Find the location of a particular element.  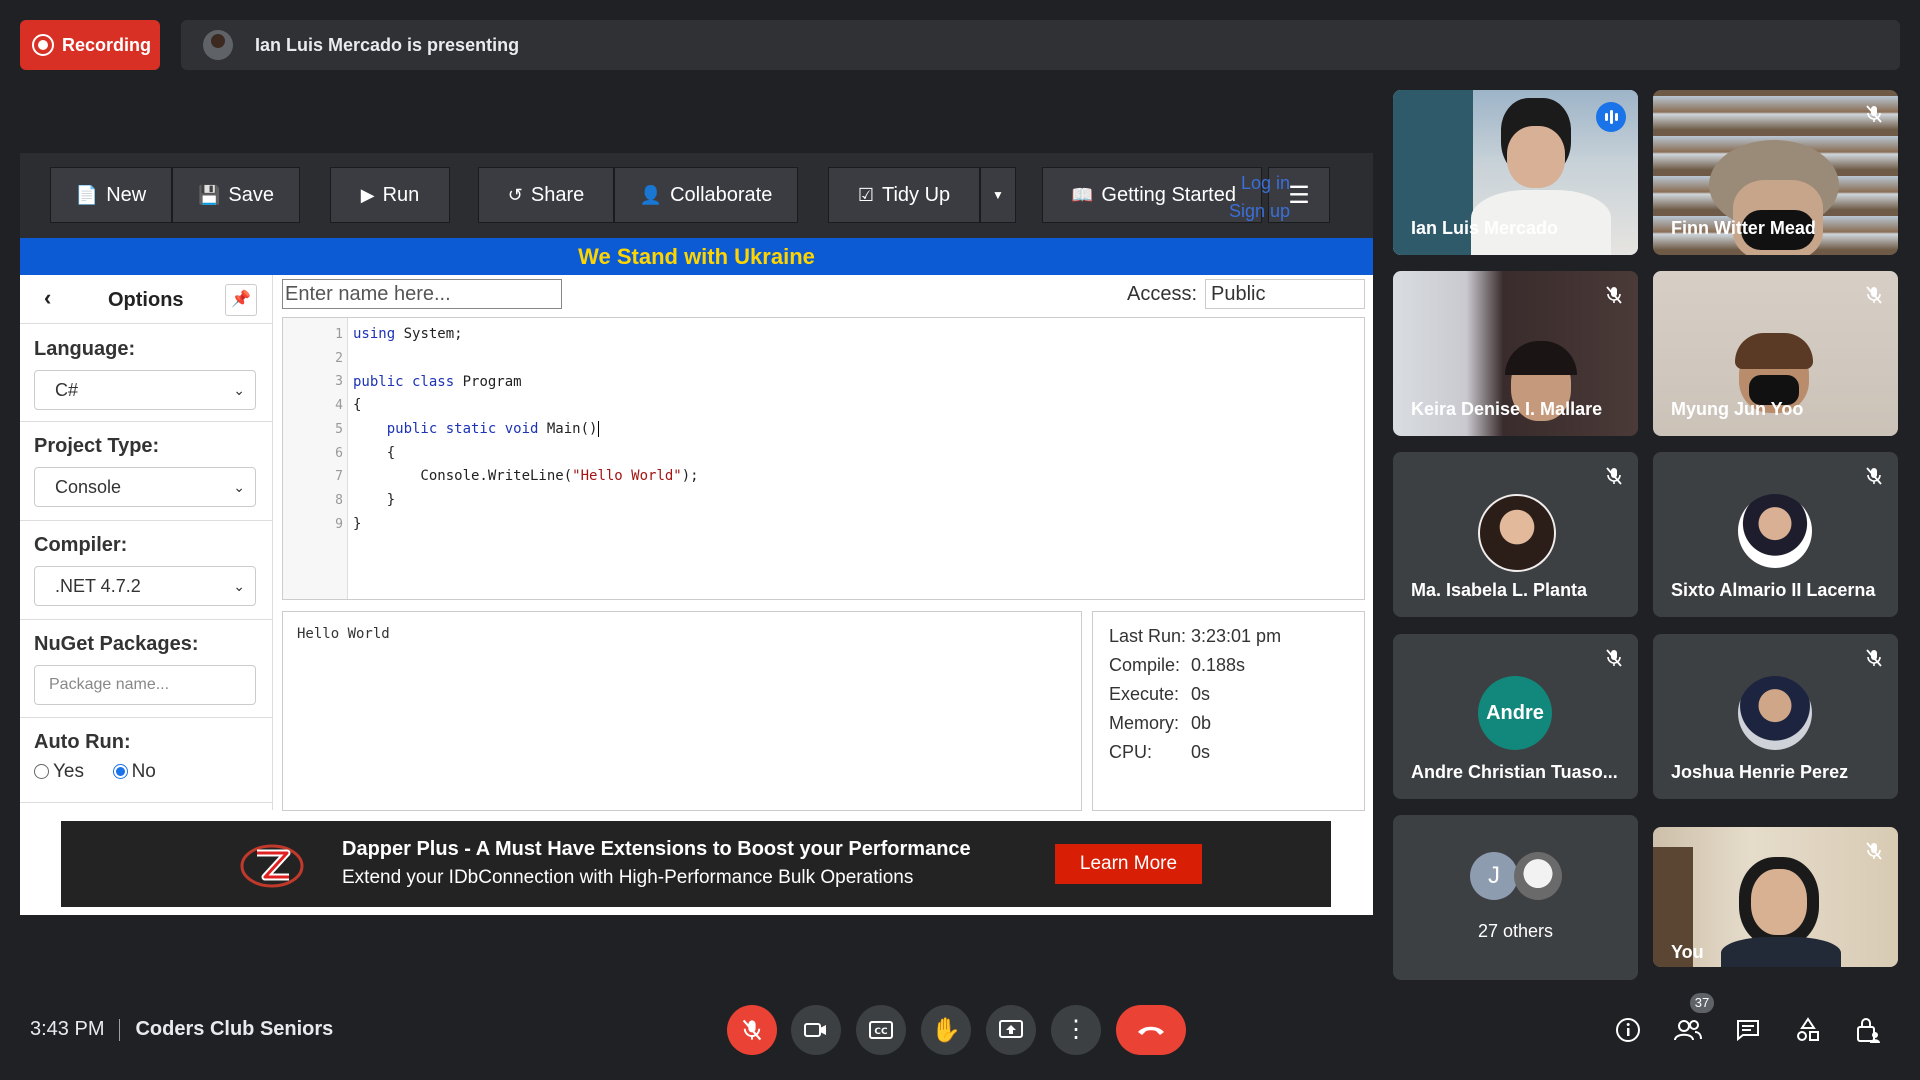

host-controls-button is located at coordinates (1868, 1030).